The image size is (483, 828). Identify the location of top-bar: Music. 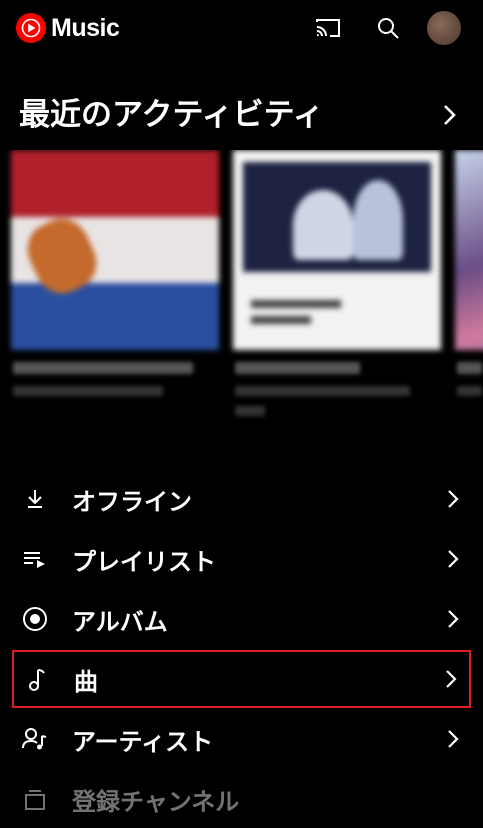
(241, 28).